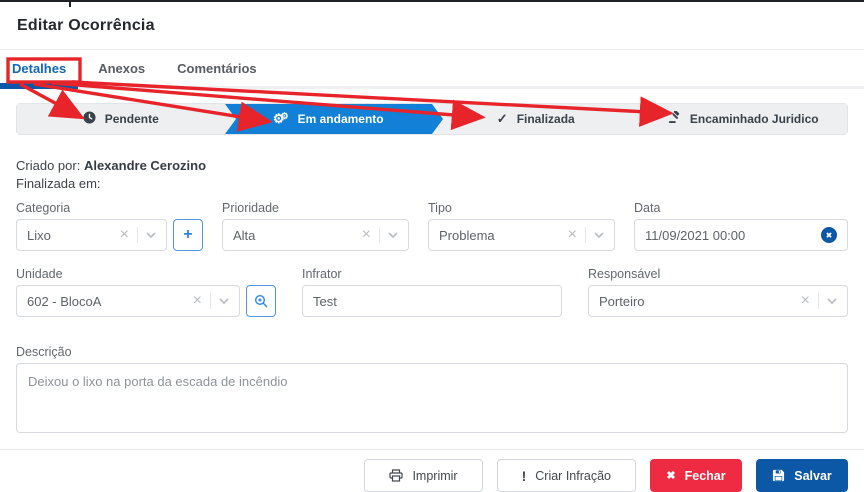  Describe the element at coordinates (647, 208) in the screenshot. I see `data-label: Data` at that location.